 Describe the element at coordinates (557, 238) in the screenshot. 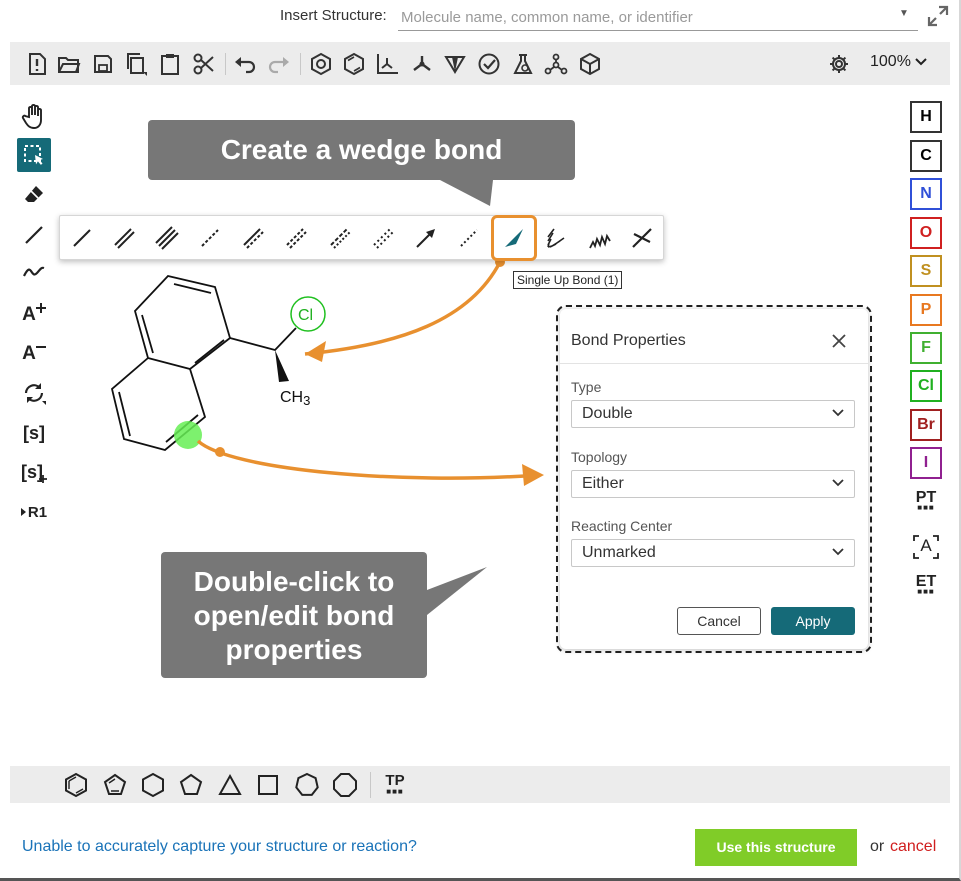

I see `single-down-bond-icon` at that location.